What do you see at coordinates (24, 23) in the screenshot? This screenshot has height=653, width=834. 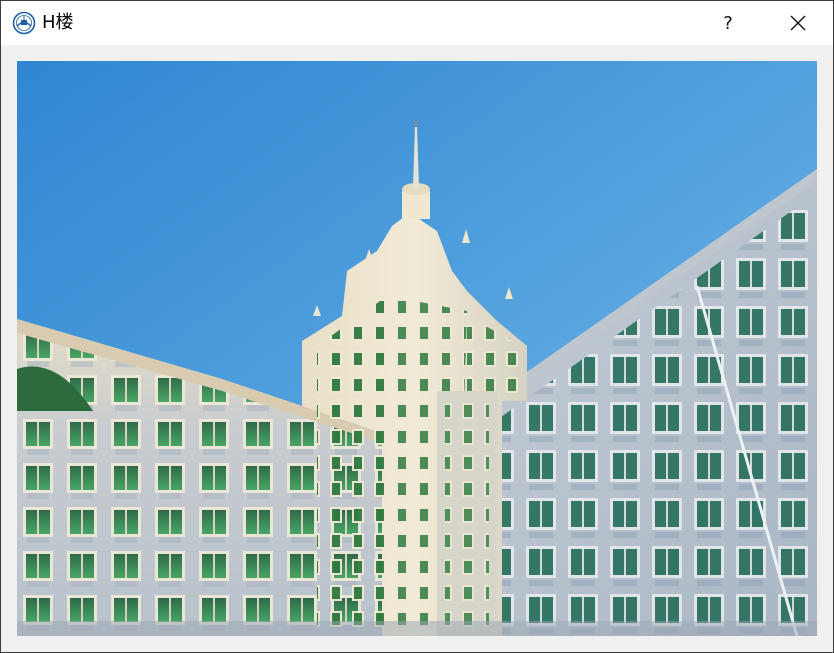 I see `university-seal-icon` at bounding box center [24, 23].